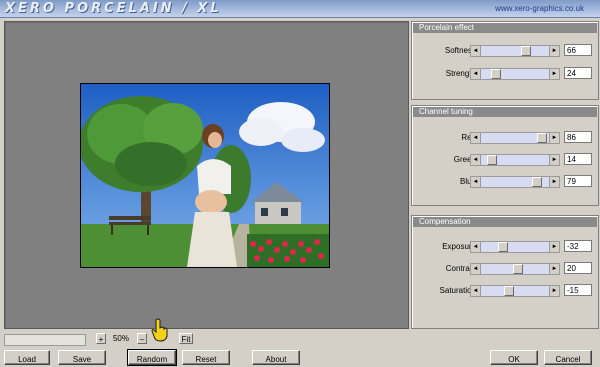  I want to click on zoom-in-button: +, so click(101, 338).